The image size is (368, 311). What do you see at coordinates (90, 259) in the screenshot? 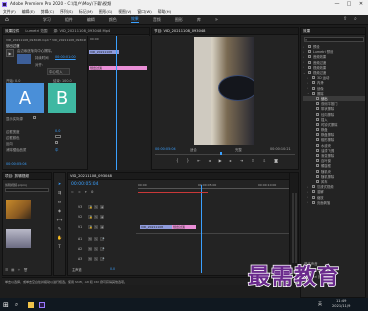
I see `a3-mute-icon: M` at bounding box center [90, 259].